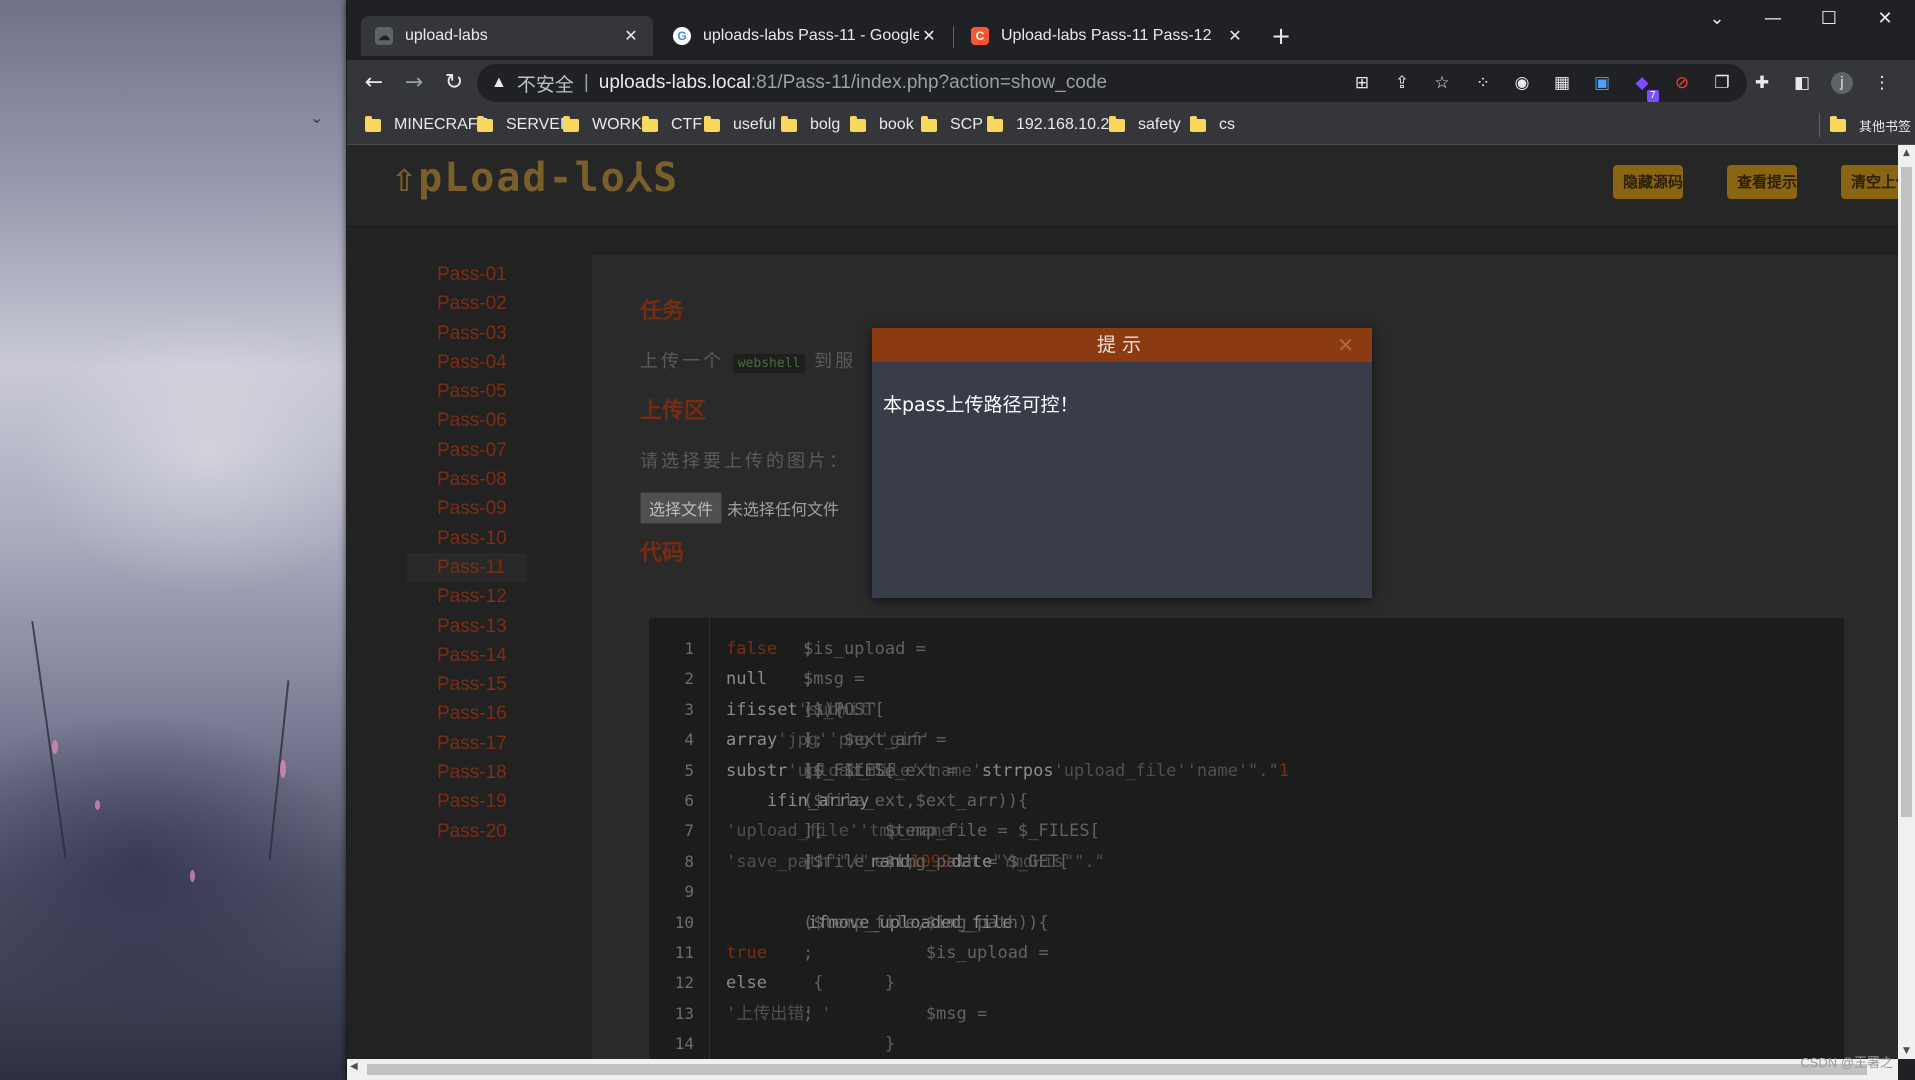 This screenshot has width=1915, height=1080. What do you see at coordinates (1281, 36) in the screenshot?
I see `new-tab-button: +` at bounding box center [1281, 36].